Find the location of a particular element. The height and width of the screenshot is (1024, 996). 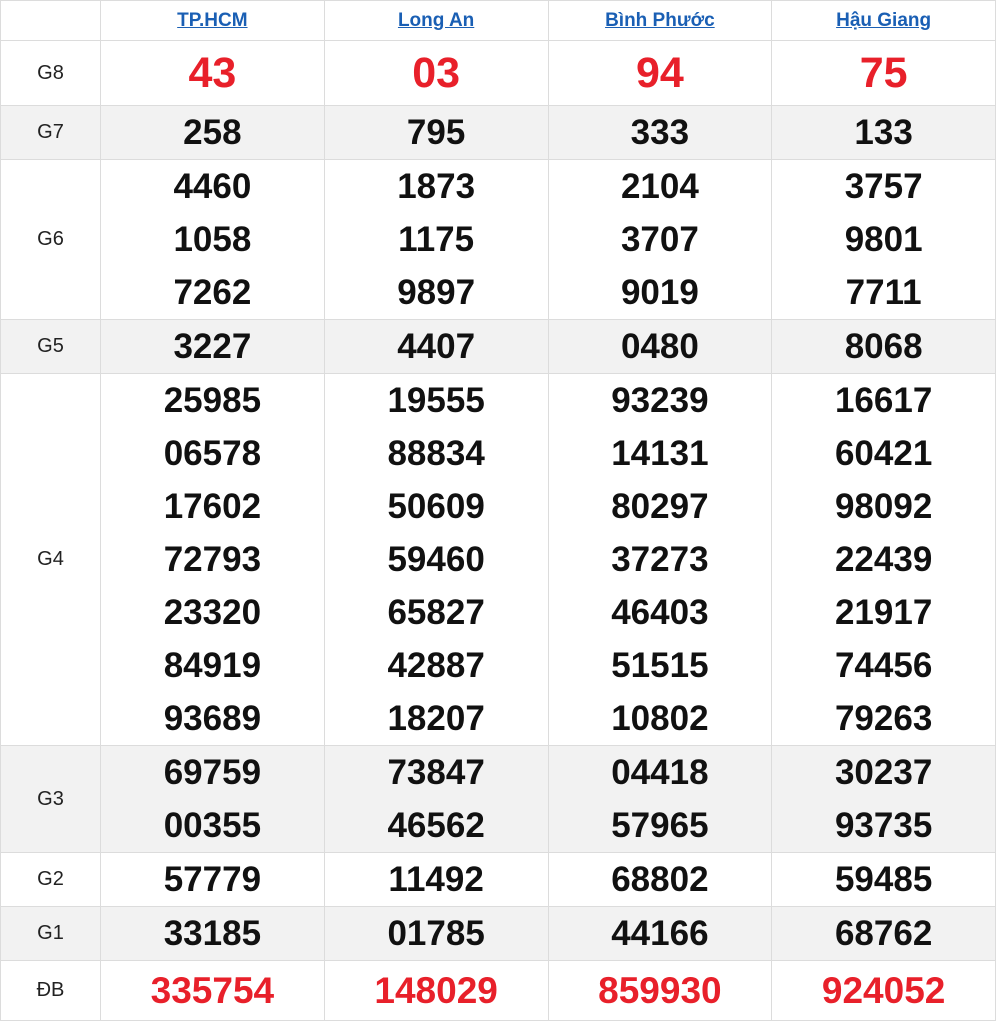

result-number: 18207 is located at coordinates (436, 718).